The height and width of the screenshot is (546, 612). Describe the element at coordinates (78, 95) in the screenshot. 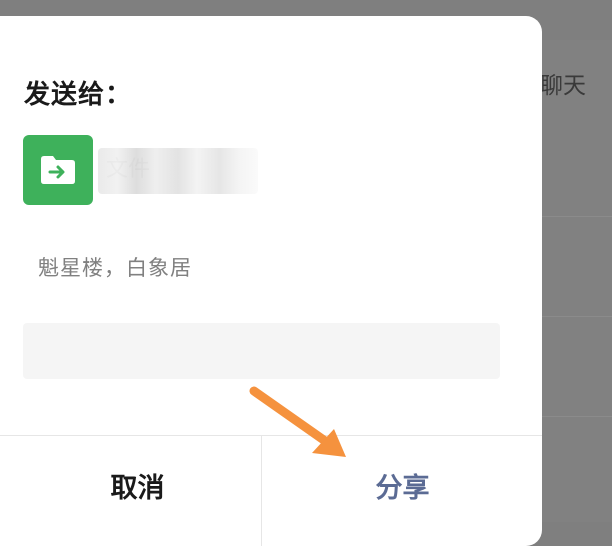

I see `dialog-title: 发送给：` at that location.